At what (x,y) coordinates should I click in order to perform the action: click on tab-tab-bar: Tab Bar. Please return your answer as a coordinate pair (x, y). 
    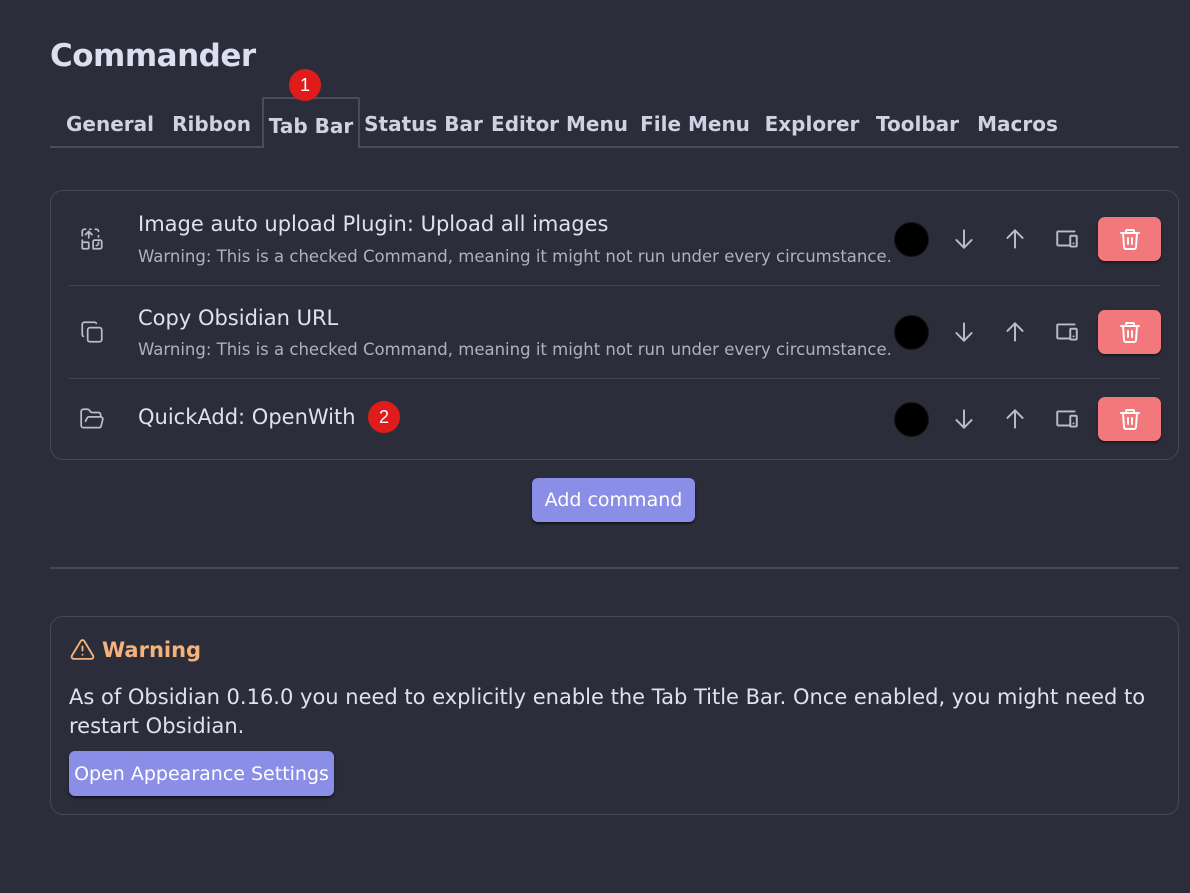
    Looking at the image, I should click on (311, 122).